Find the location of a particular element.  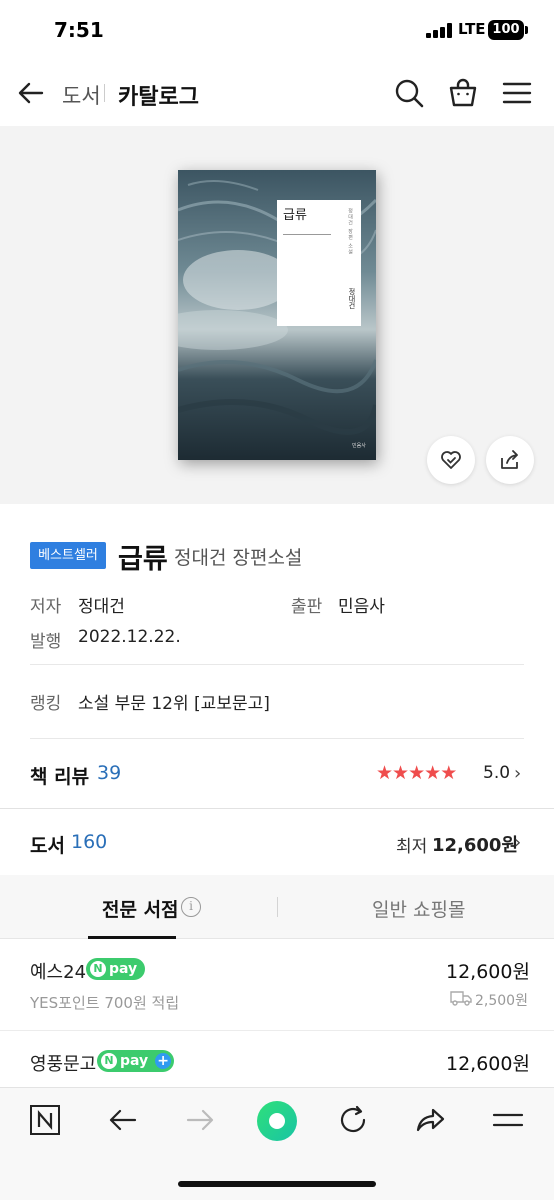

list-divider is located at coordinates (277, 1030).